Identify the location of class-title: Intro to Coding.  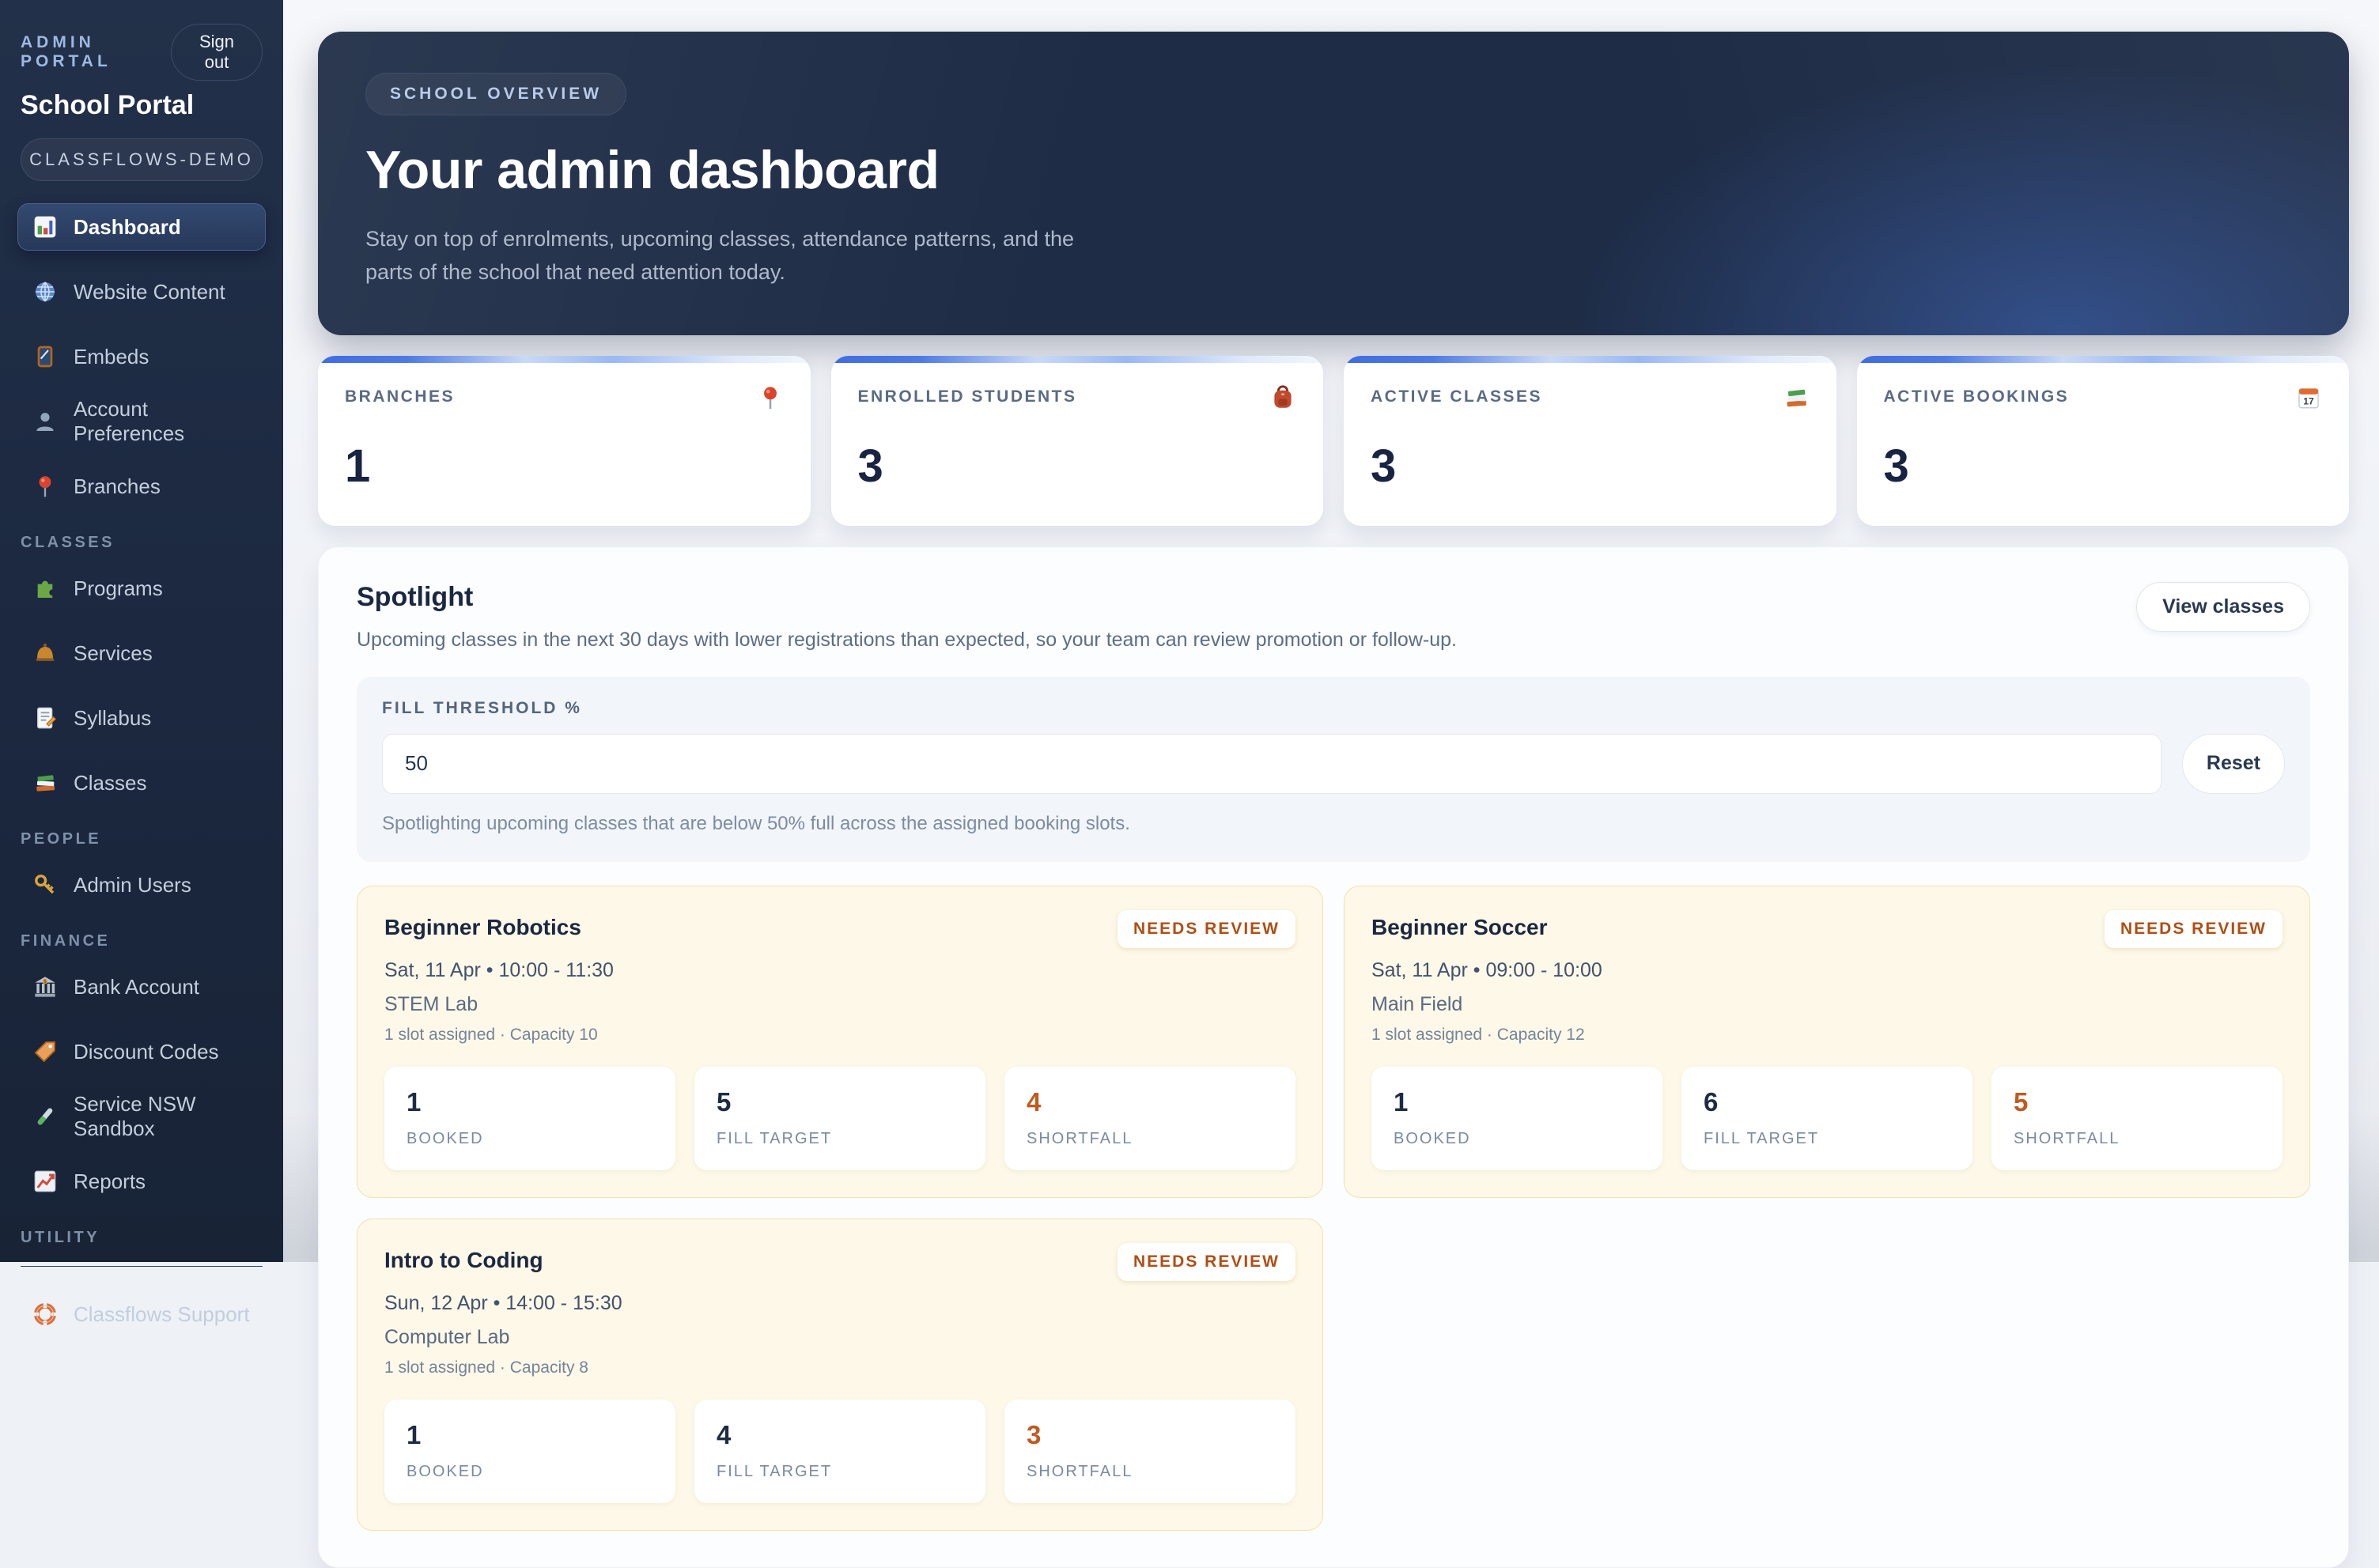
(464, 1259).